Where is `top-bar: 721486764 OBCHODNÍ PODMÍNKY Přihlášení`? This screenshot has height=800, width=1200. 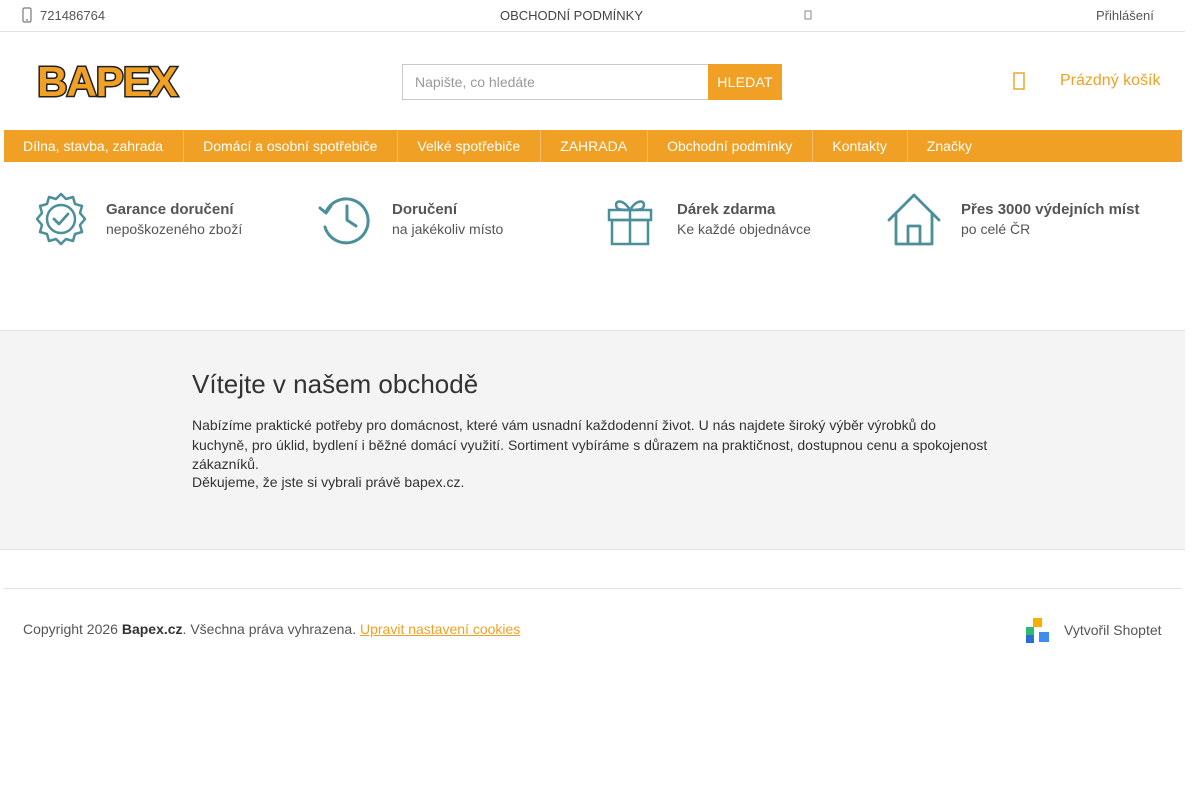 top-bar: 721486764 OBCHODNÍ PODMÍNKY Přihlášení is located at coordinates (592, 16).